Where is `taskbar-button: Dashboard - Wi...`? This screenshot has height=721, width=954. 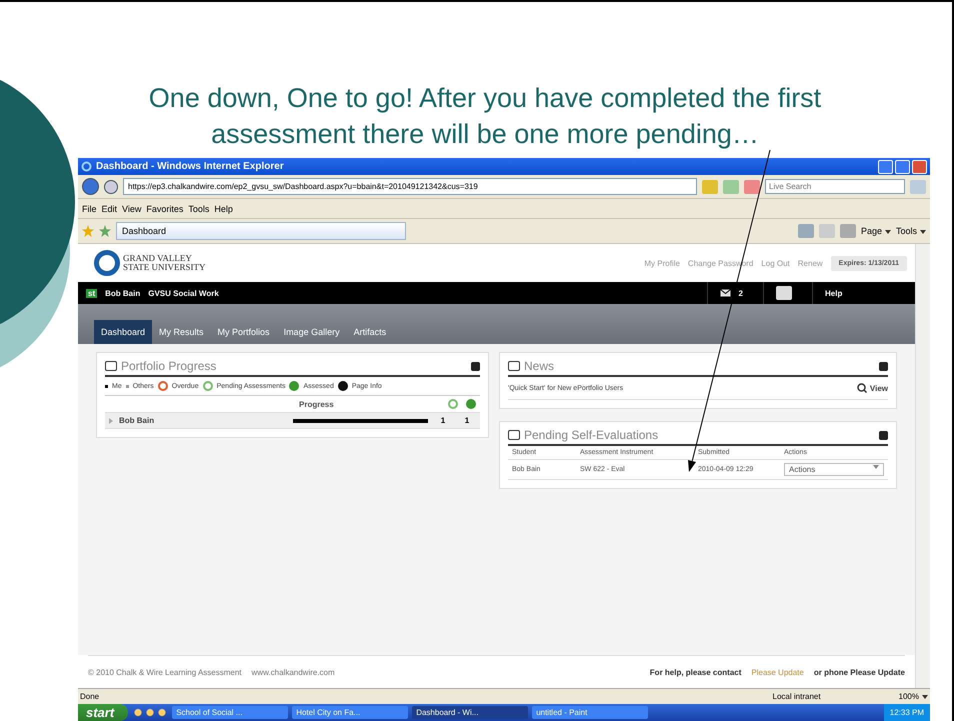
taskbar-button: Dashboard - Wi... is located at coordinates (470, 712).